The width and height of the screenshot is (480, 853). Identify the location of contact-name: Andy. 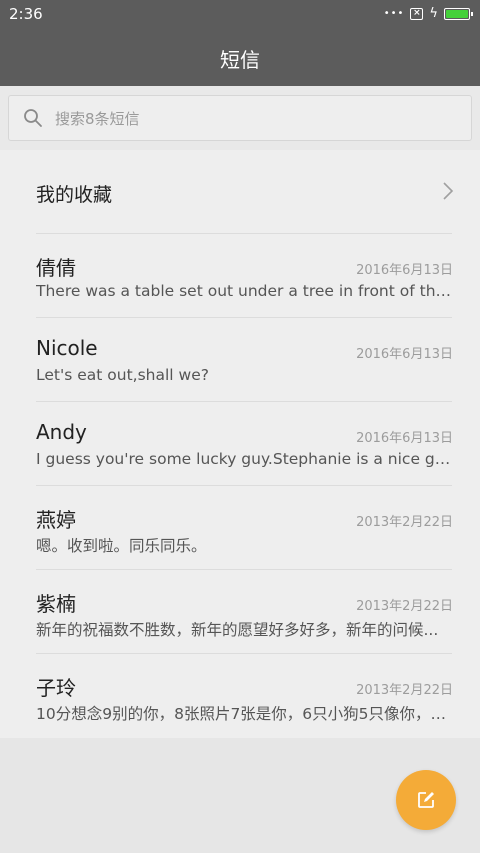
(61, 432).